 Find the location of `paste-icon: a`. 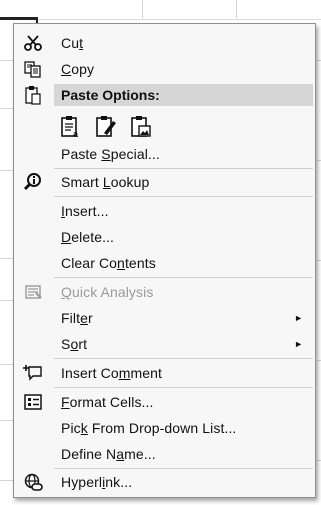

paste-icon: a is located at coordinates (71, 127).